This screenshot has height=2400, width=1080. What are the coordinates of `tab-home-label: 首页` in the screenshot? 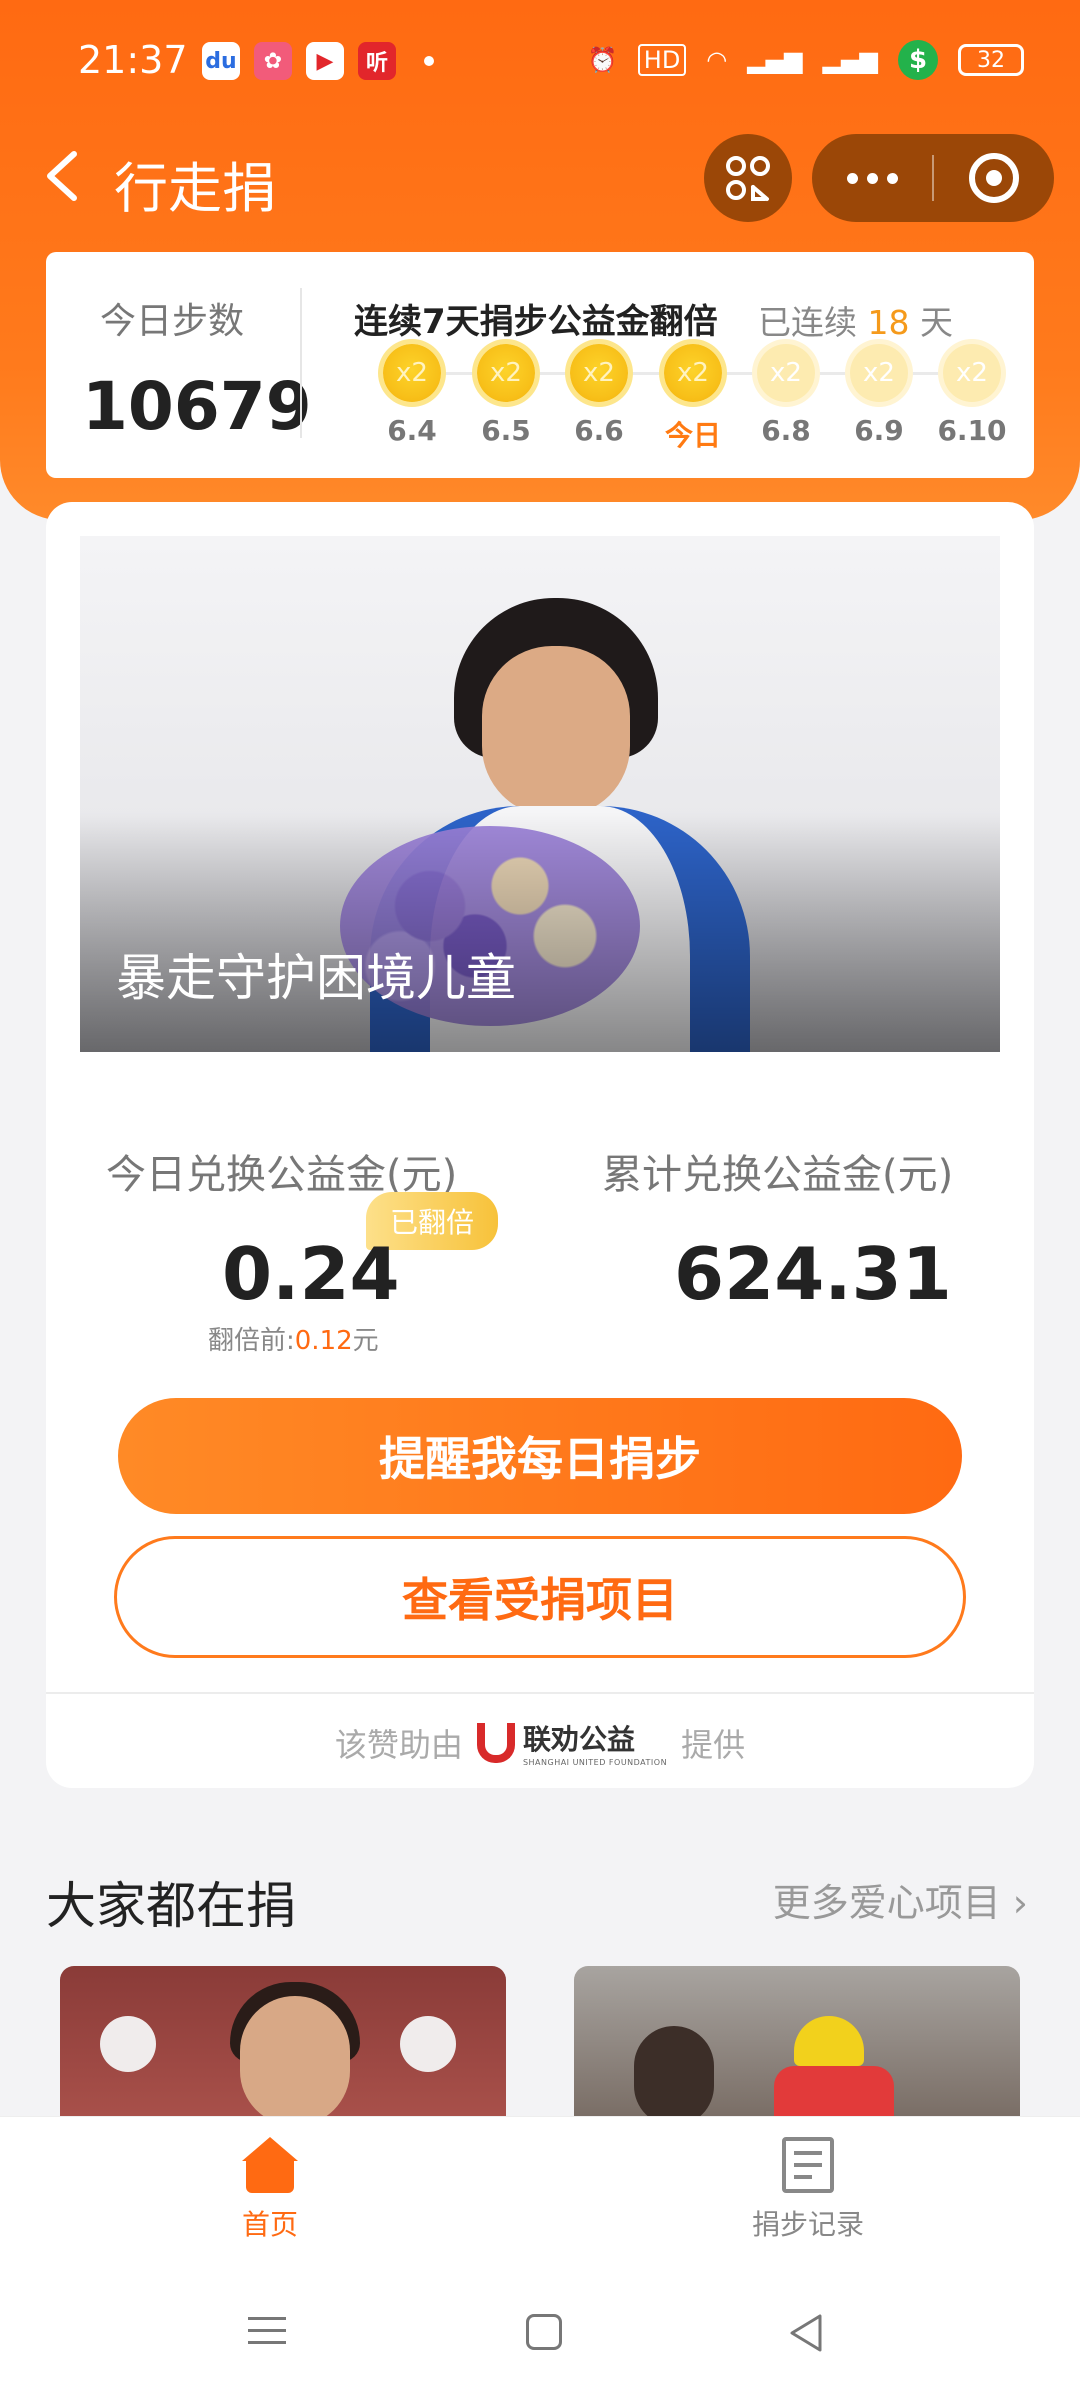 It's located at (269, 2224).